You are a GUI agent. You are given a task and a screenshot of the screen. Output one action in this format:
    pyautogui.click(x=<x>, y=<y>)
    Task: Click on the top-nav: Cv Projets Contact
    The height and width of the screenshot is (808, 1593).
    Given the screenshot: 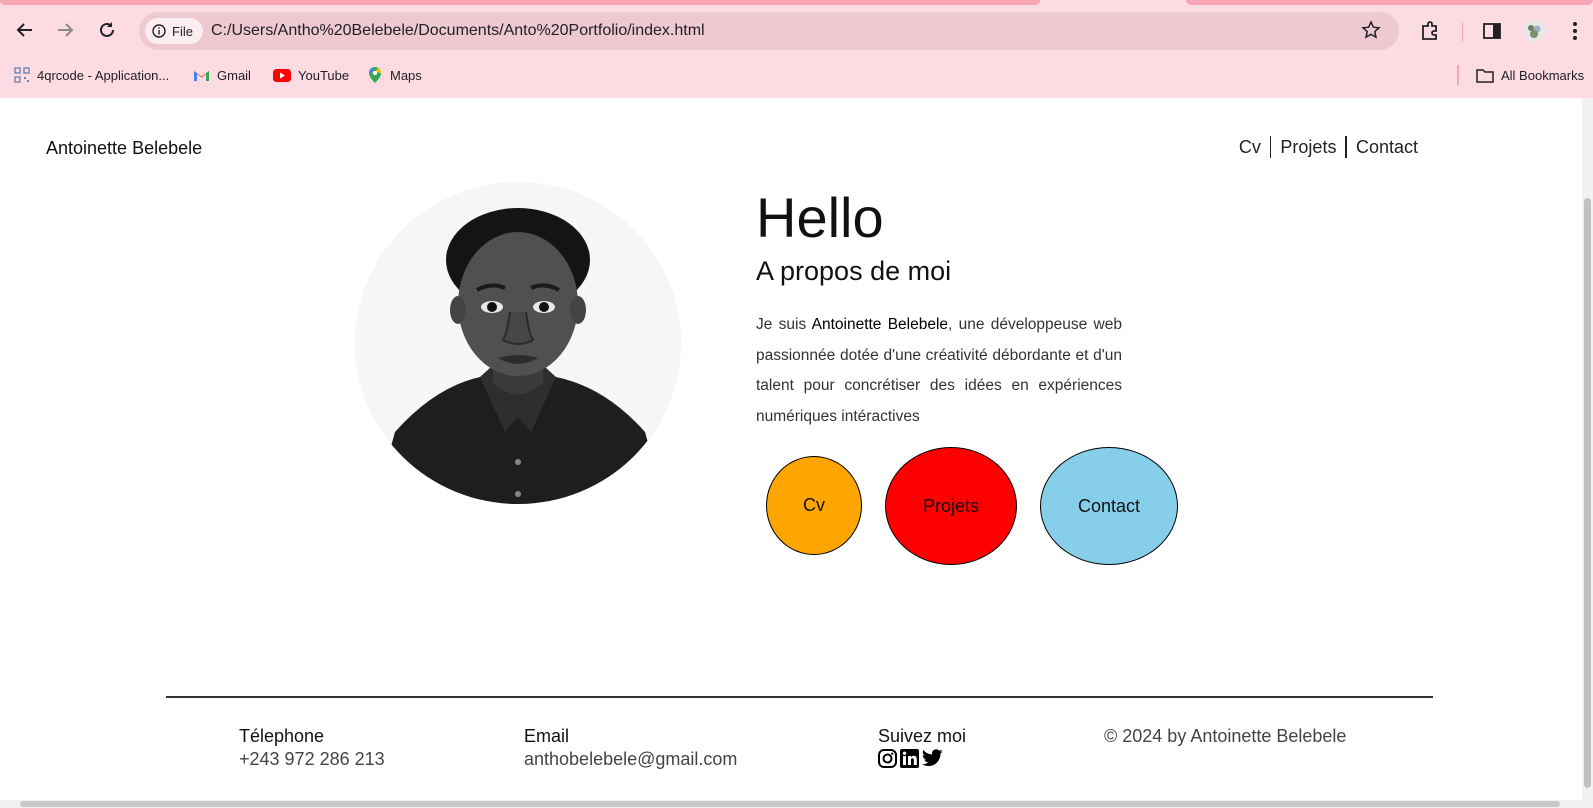 What is the action you would take?
    pyautogui.click(x=1328, y=147)
    